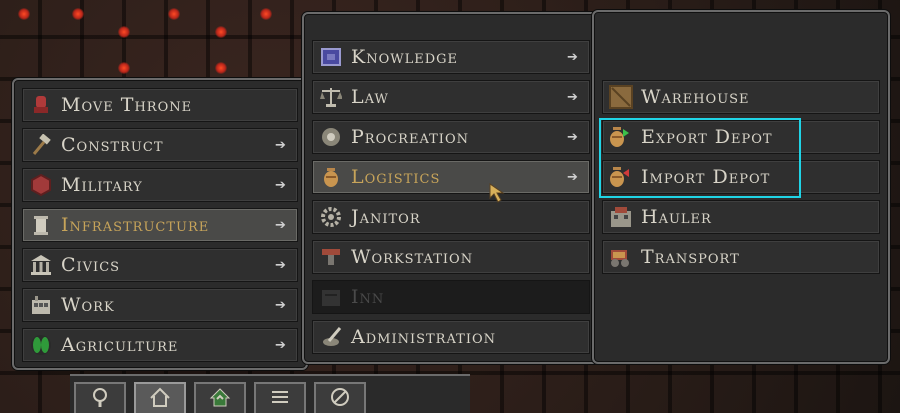  I want to click on procreation-icon, so click(331, 137).